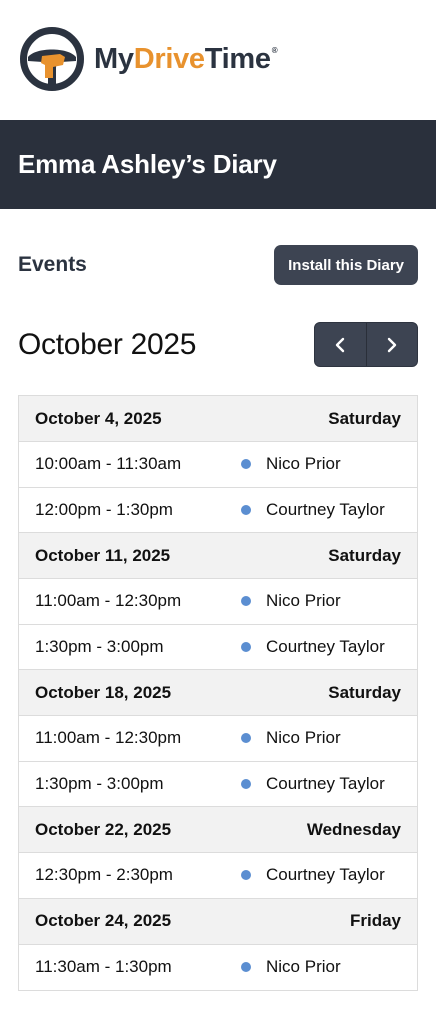  Describe the element at coordinates (103, 967) in the screenshot. I see `event-time: 11:30am - 1:30pm` at that location.